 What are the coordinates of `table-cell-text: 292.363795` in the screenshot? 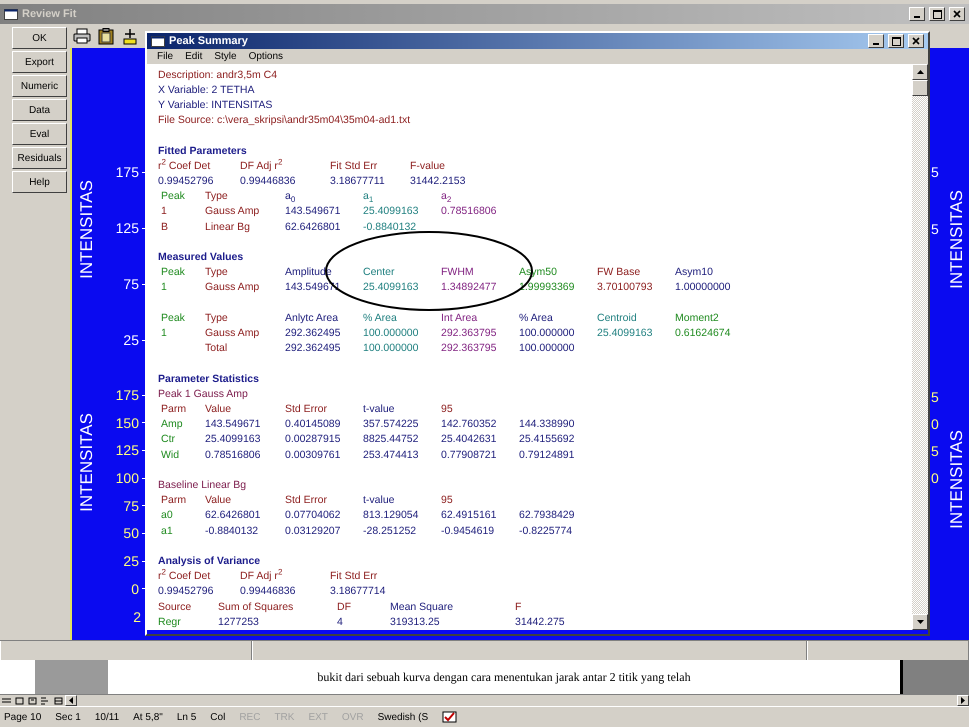 It's located at (468, 333).